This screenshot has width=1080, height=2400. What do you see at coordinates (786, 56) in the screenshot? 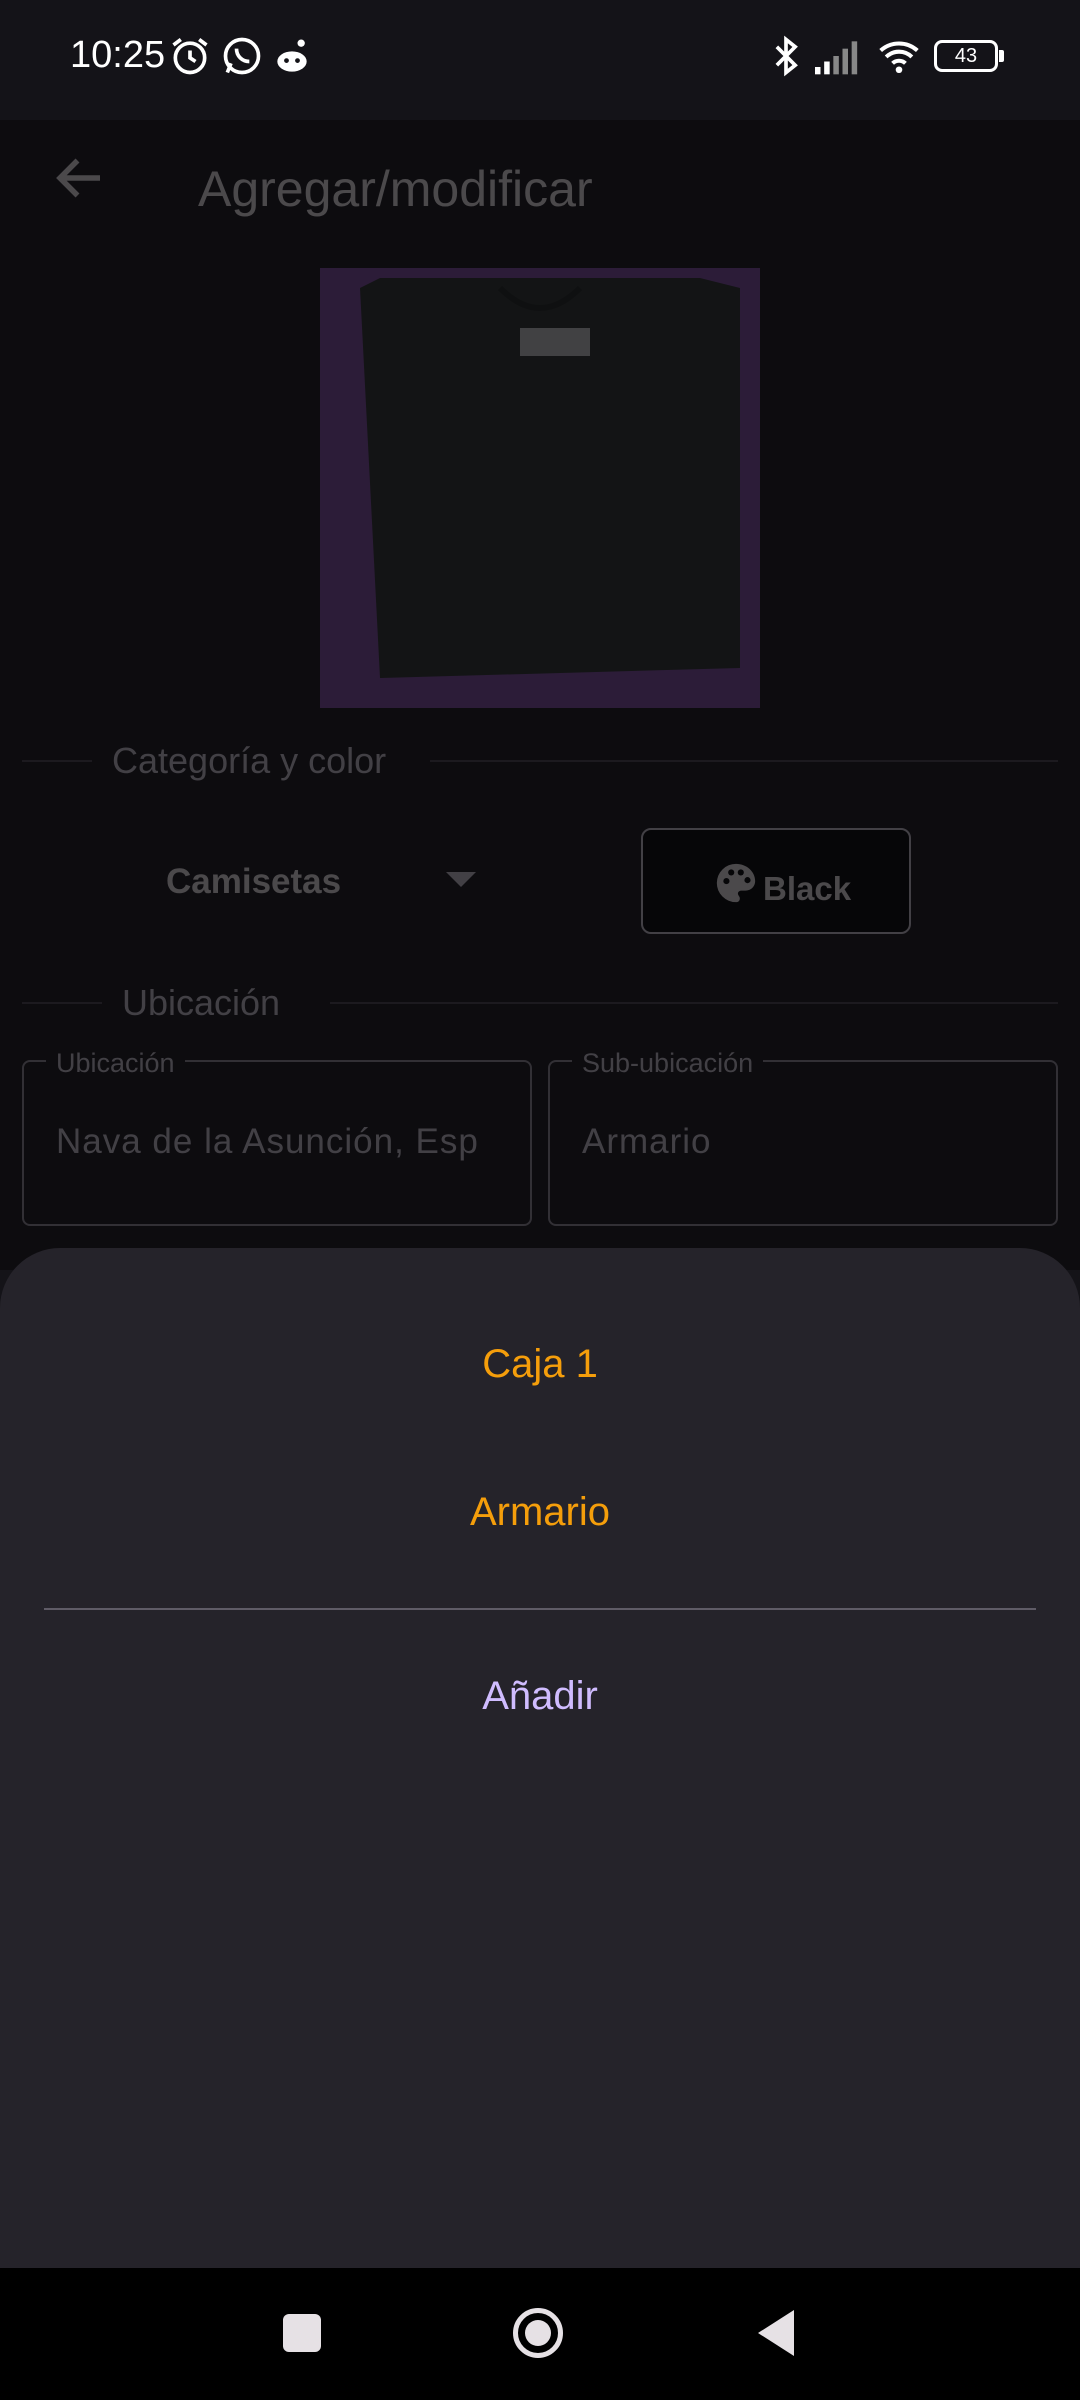
I see `bluetooth-icon` at bounding box center [786, 56].